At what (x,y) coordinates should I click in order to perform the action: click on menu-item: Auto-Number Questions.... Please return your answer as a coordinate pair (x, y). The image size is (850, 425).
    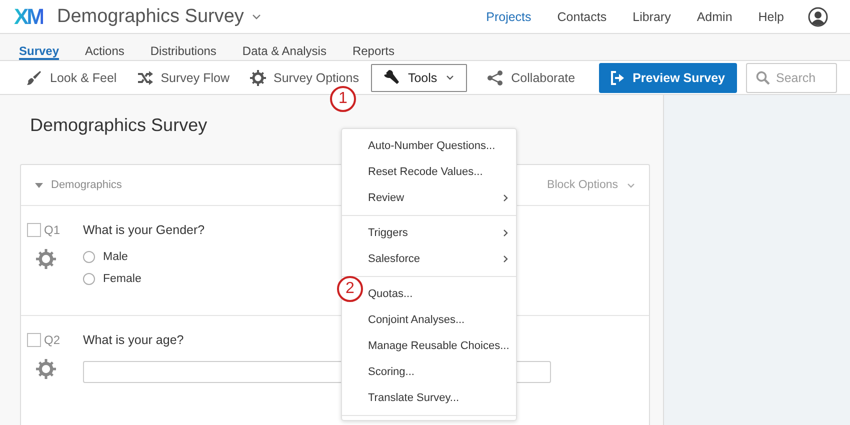
    Looking at the image, I should click on (442, 146).